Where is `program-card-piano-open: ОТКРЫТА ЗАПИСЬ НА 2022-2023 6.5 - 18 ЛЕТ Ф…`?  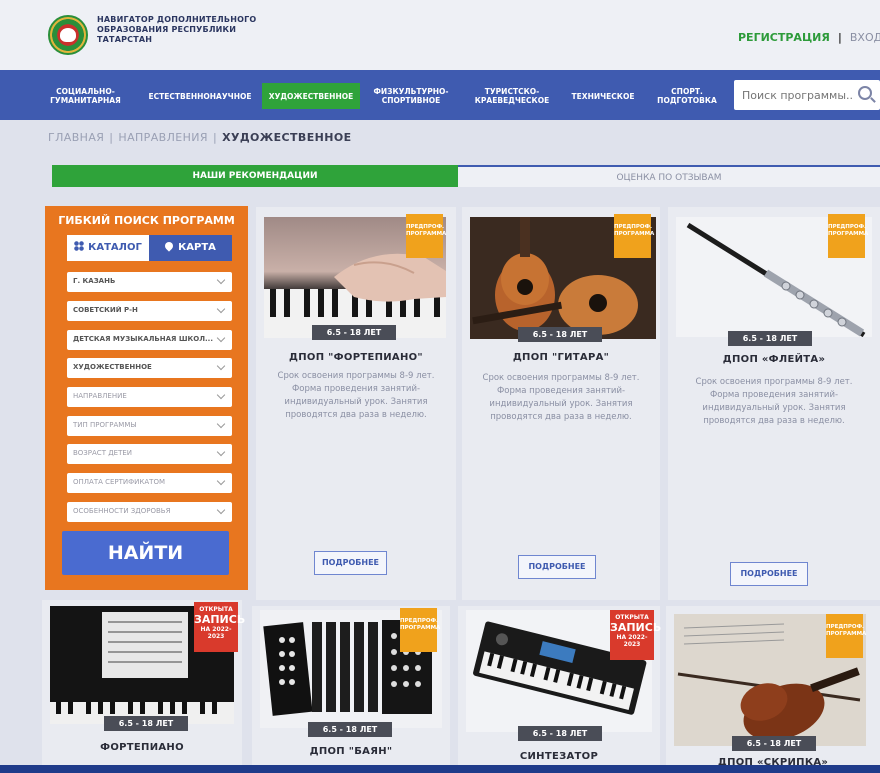 program-card-piano-open: ОТКРЫТА ЗАПИСЬ НА 2022-2023 6.5 - 18 ЛЕТ Ф… is located at coordinates (143, 682).